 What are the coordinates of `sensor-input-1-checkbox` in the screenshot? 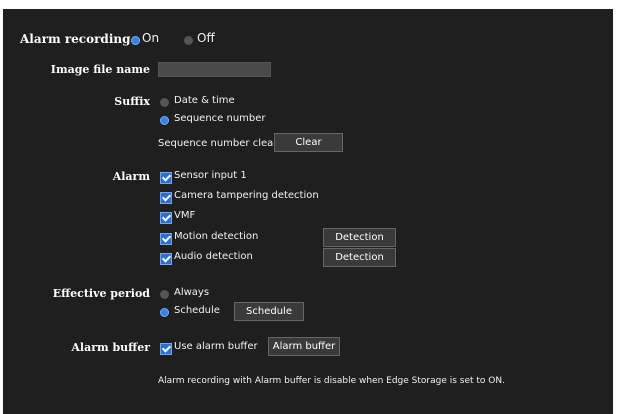 It's located at (166, 178).